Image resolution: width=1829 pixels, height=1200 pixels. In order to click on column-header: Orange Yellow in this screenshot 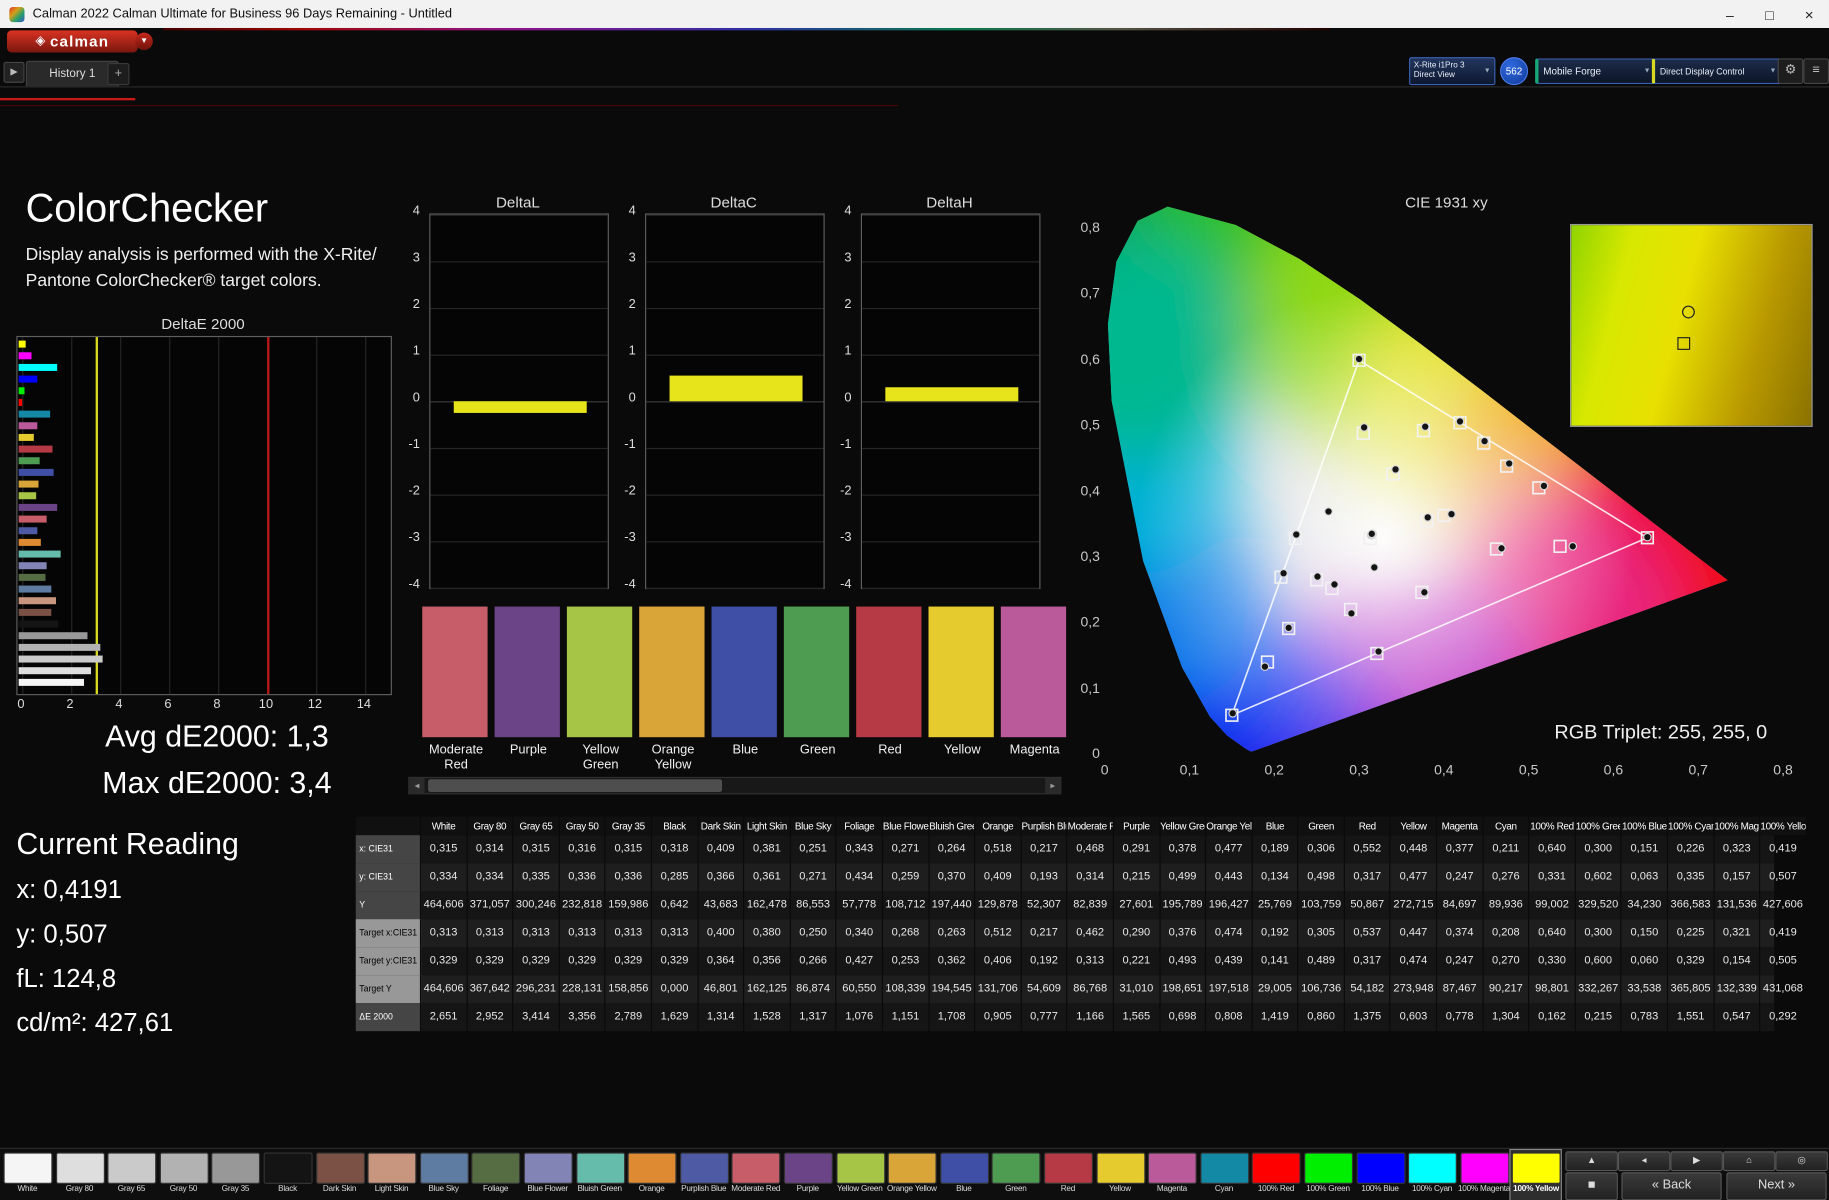, I will do `click(1229, 826)`.